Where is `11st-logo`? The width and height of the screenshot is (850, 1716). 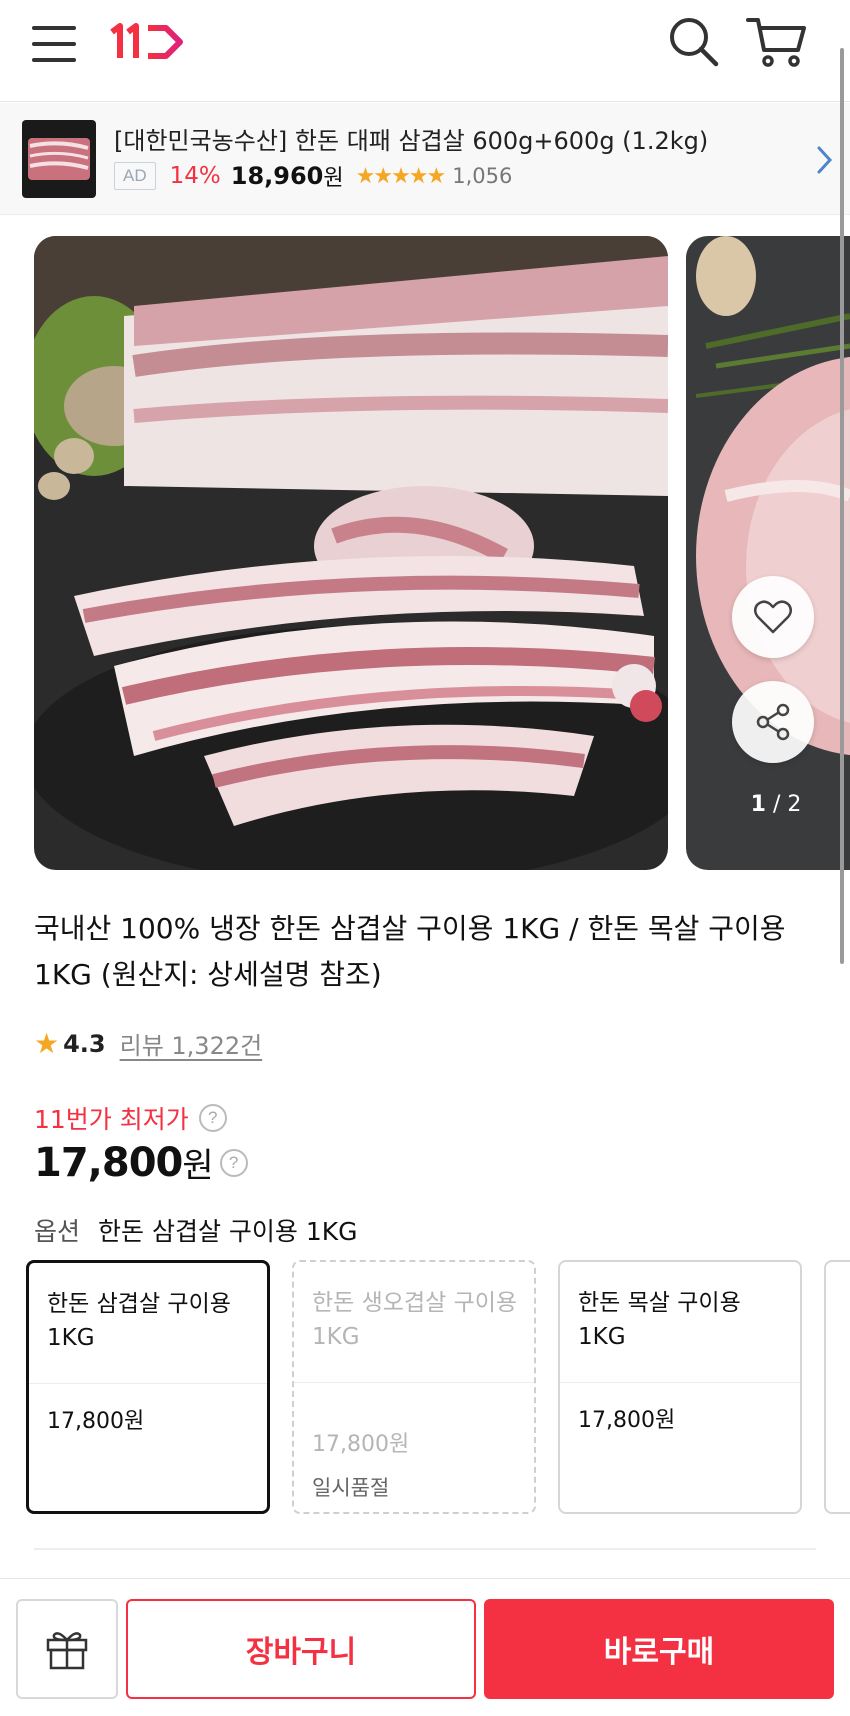
11st-logo is located at coordinates (148, 43).